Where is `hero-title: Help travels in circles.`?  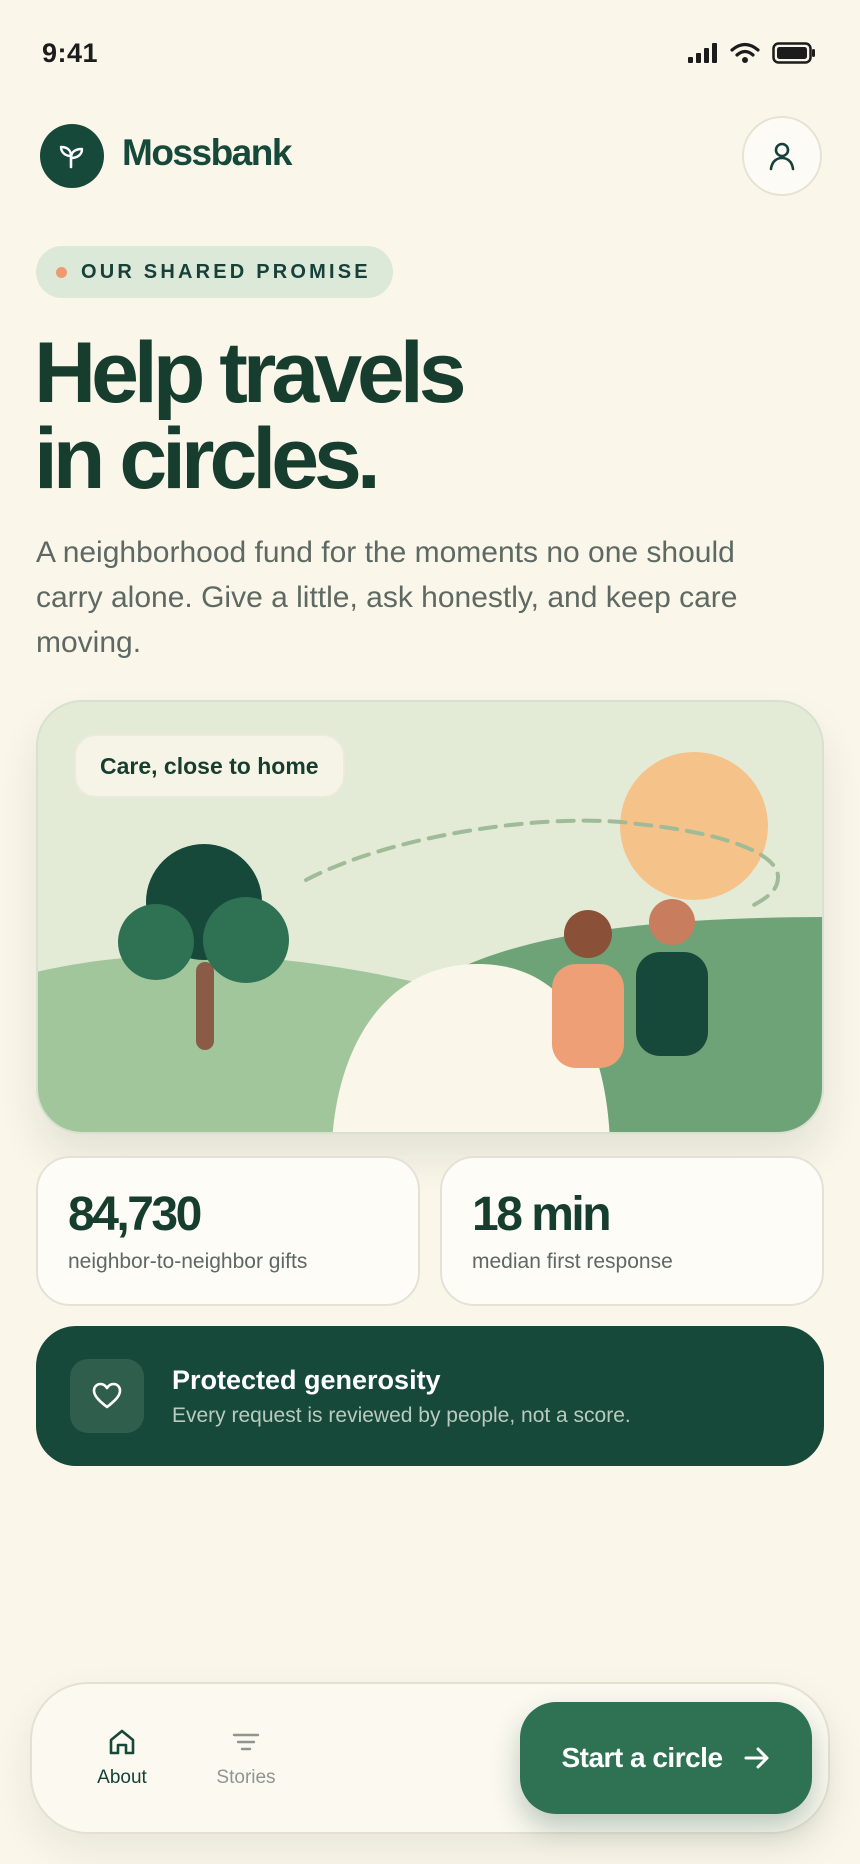
hero-title: Help travels in circles. is located at coordinates (250, 416).